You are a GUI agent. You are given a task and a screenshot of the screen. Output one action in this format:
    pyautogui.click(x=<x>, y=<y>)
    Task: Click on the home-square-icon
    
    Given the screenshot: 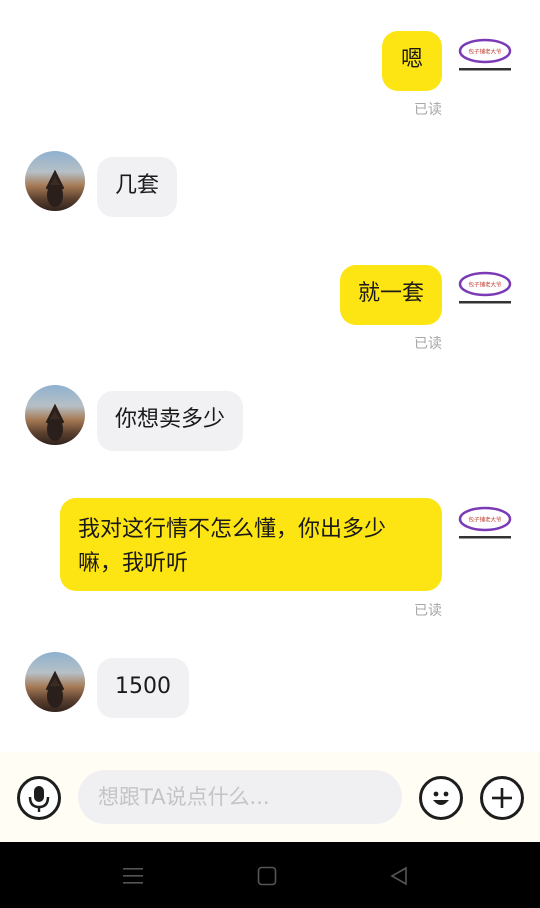 What is the action you would take?
    pyautogui.click(x=267, y=876)
    